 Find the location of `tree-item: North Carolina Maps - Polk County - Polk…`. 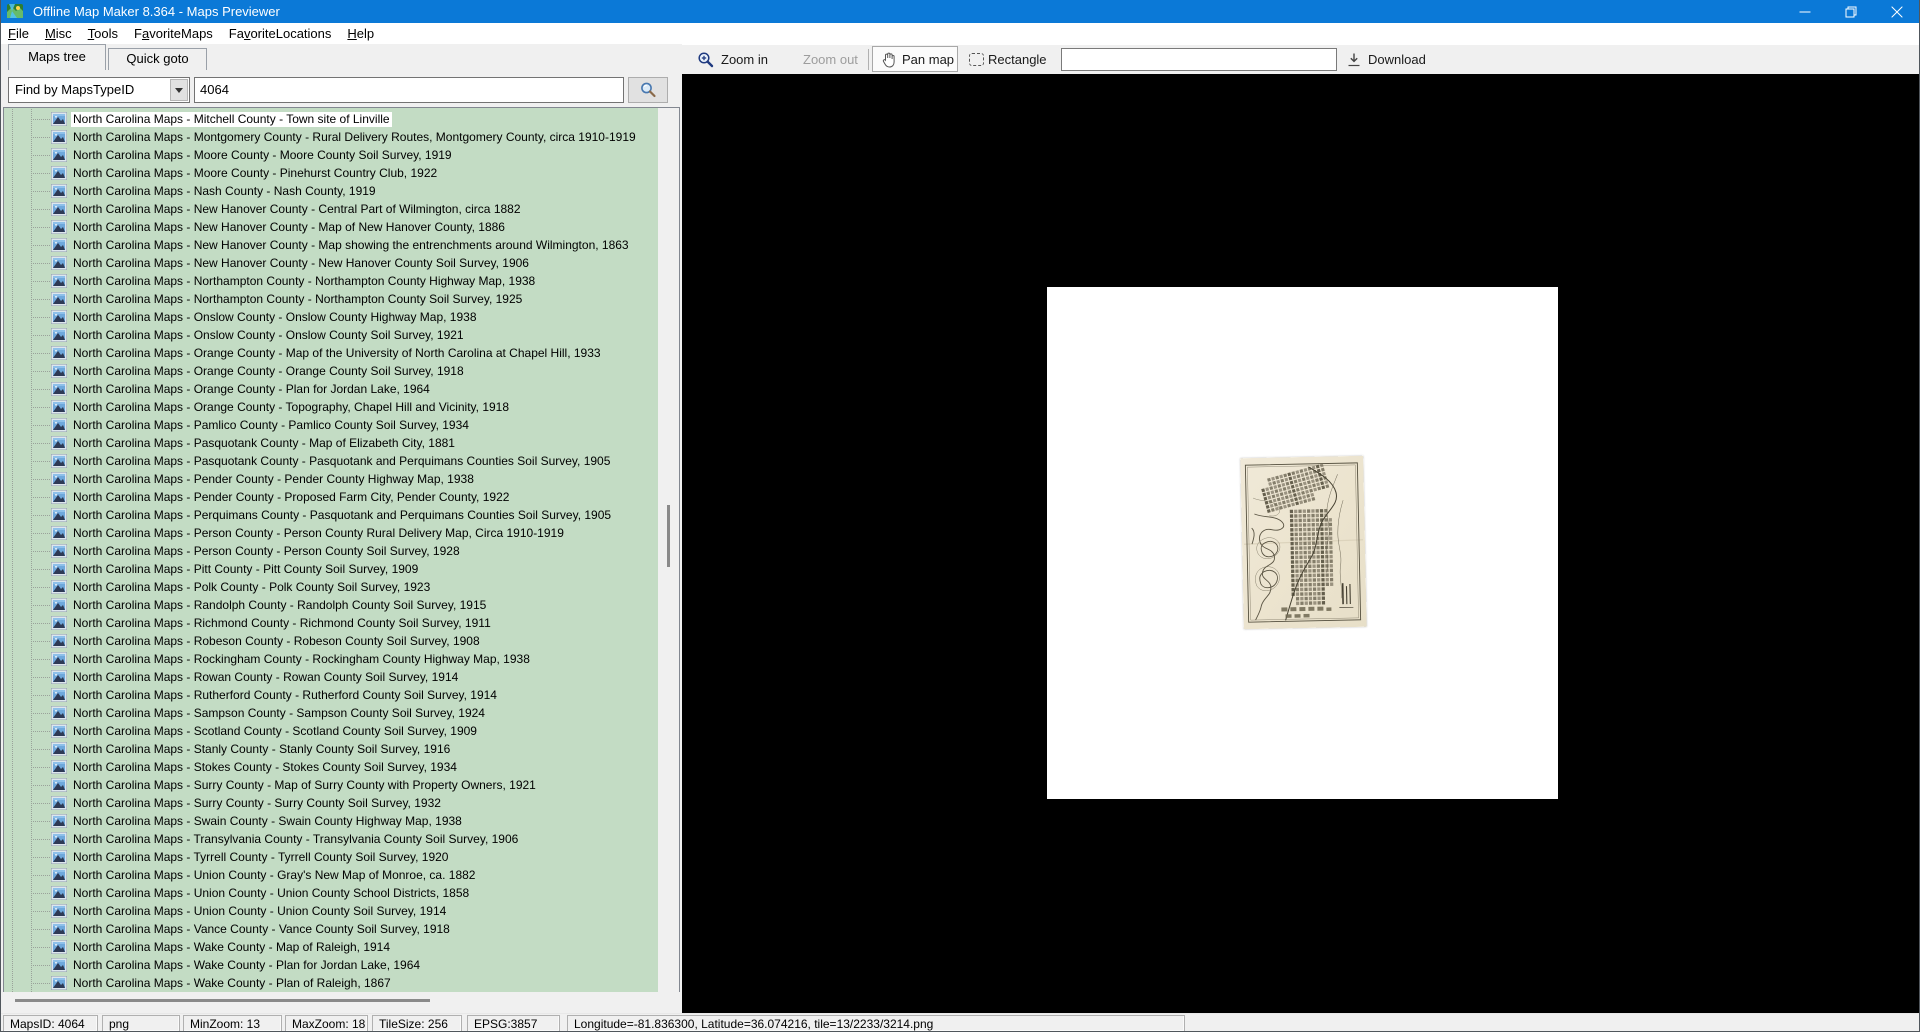

tree-item: North Carolina Maps - Polk County - Polk… is located at coordinates (331, 587).